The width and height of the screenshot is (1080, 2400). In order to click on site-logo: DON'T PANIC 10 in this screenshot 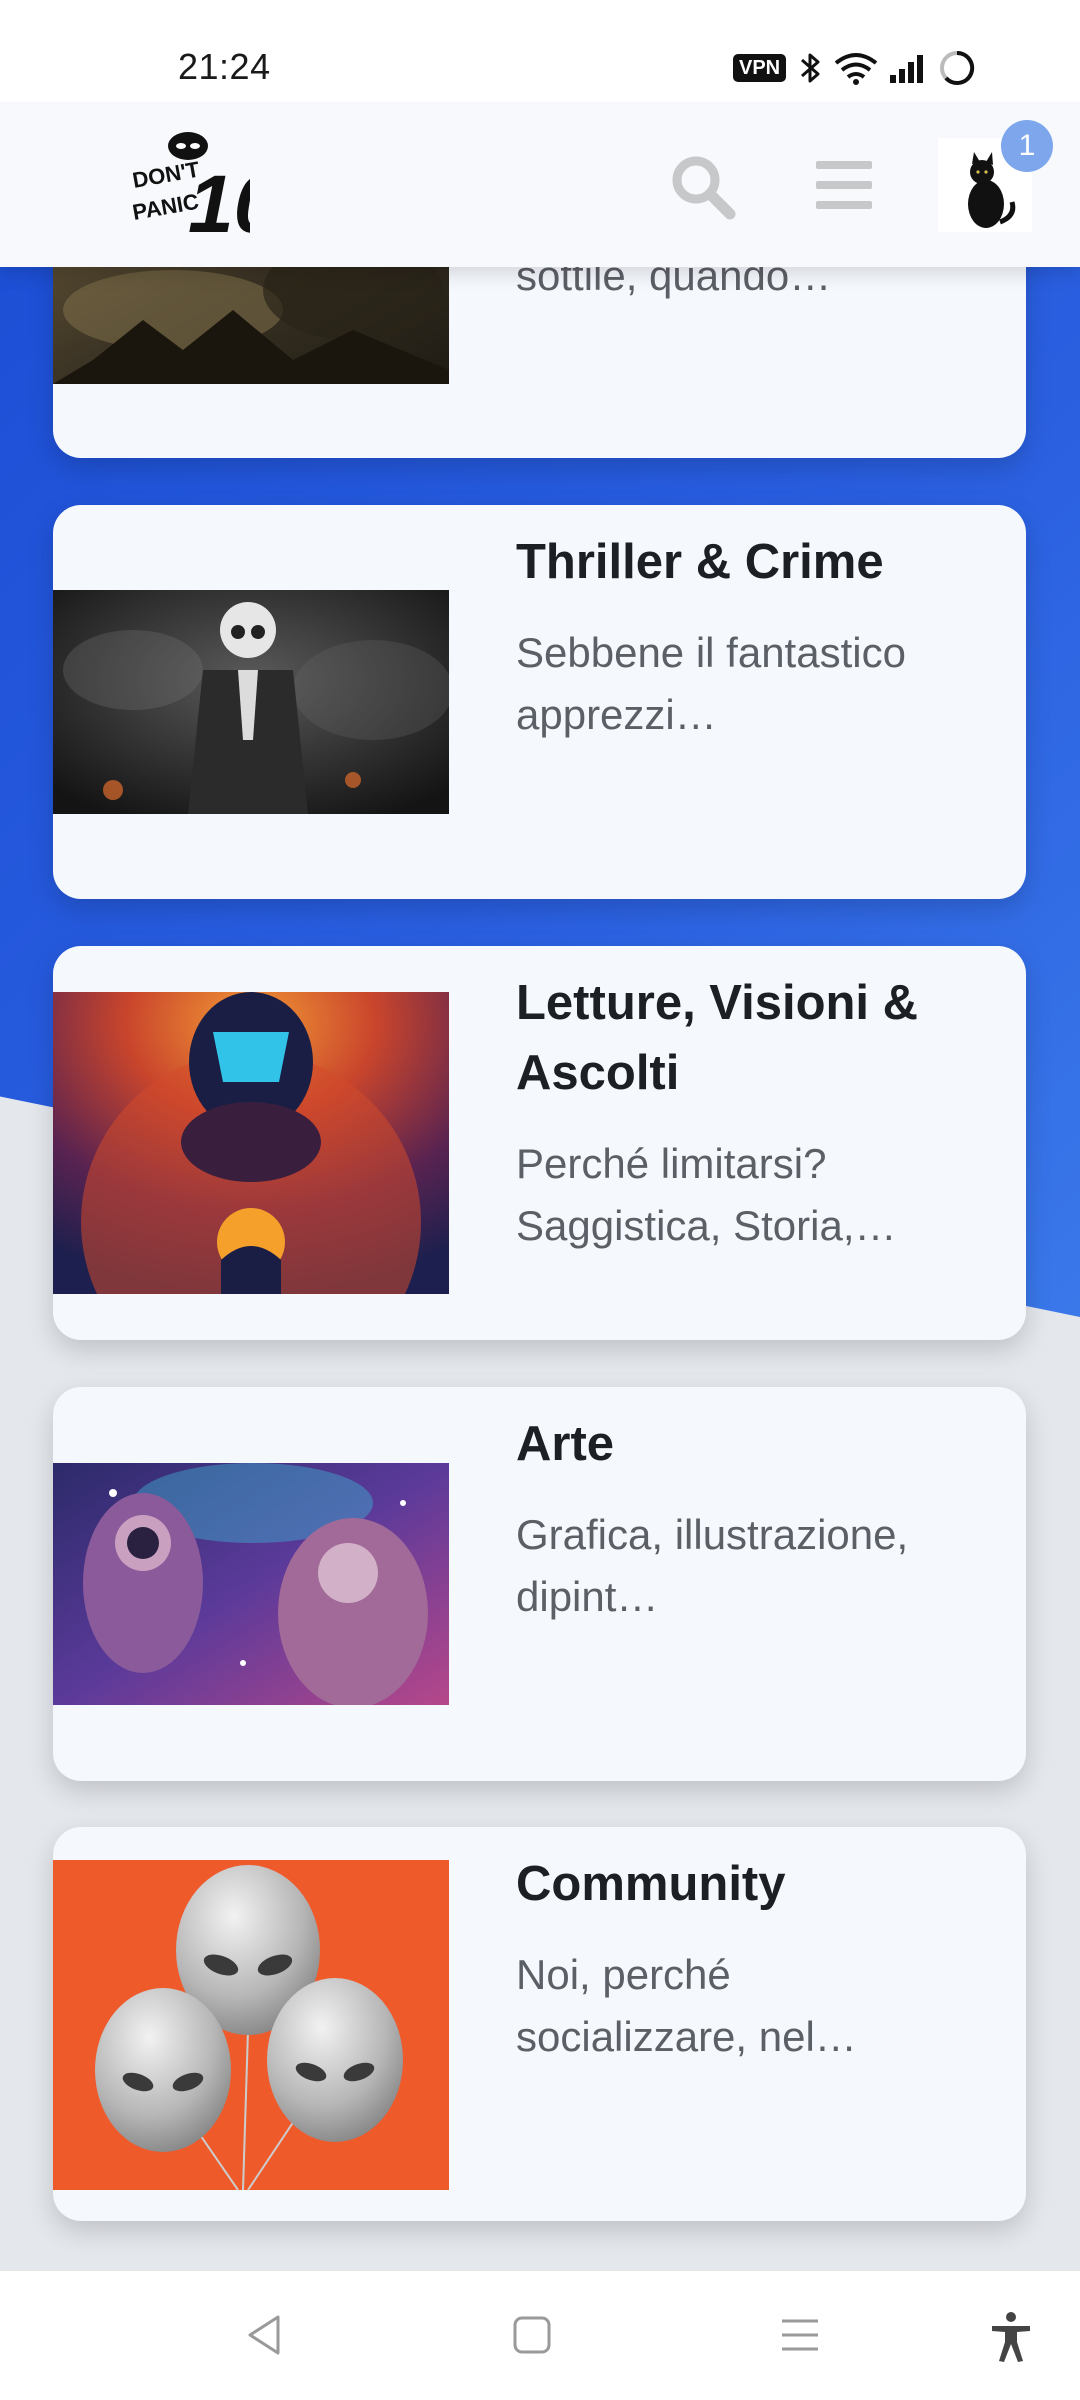, I will do `click(204, 189)`.